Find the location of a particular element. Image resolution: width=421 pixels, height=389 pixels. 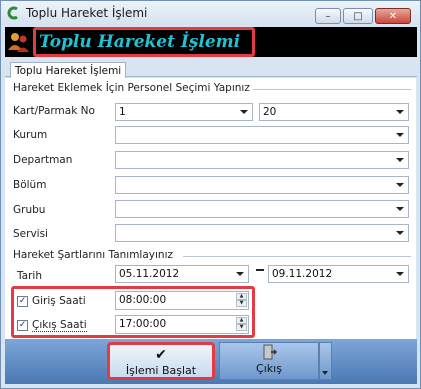

cikis-spinner: ▲ ▼ is located at coordinates (241, 324).